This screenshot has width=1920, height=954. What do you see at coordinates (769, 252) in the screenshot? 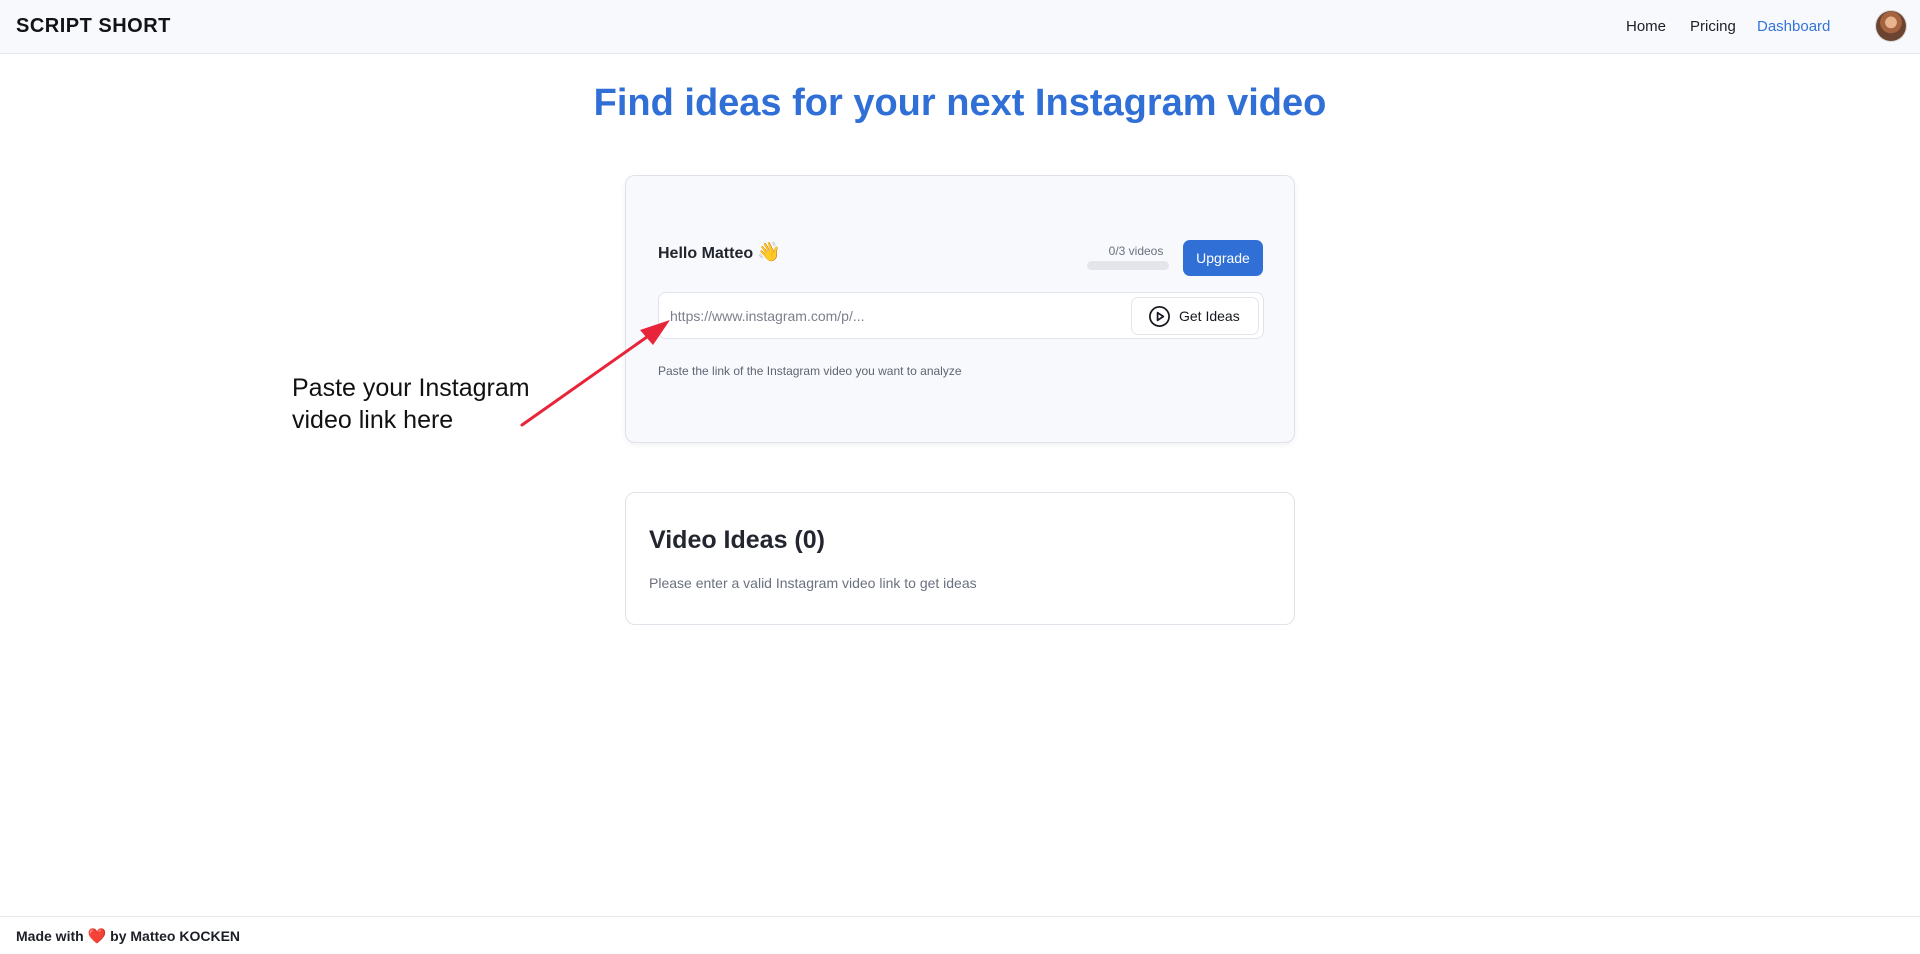
I see `waving-hand-icon: 👋` at bounding box center [769, 252].